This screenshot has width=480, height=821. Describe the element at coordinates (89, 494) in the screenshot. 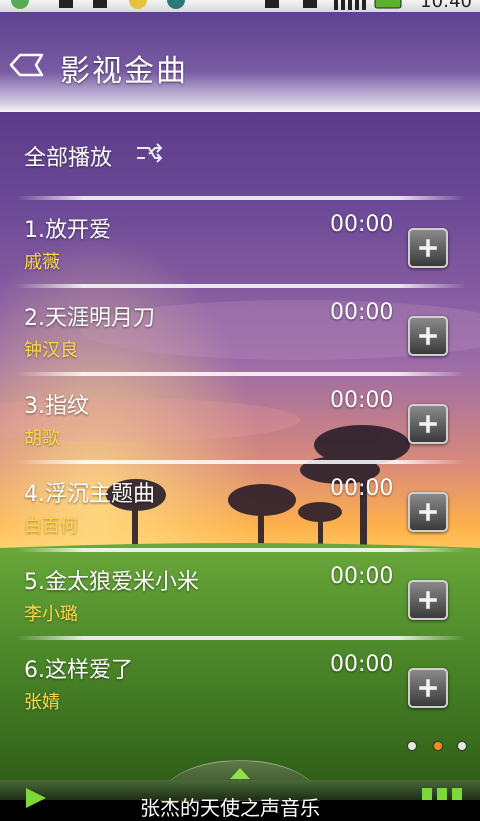

I see `song-title: 4.浮沉主题曲` at that location.